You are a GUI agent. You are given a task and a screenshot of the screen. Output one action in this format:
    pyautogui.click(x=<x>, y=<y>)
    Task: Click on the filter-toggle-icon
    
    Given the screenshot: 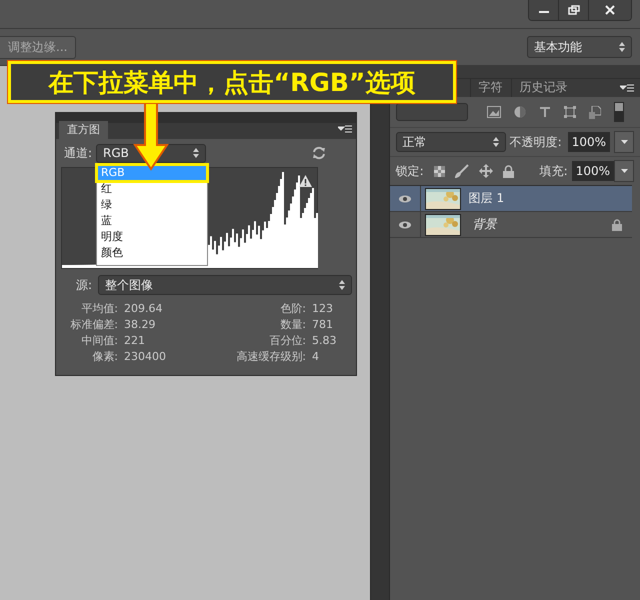 What is the action you would take?
    pyautogui.click(x=619, y=112)
    